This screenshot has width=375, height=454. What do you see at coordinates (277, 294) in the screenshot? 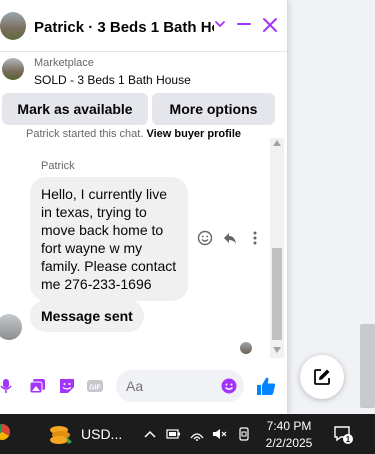
I see `scroll-thumb` at bounding box center [277, 294].